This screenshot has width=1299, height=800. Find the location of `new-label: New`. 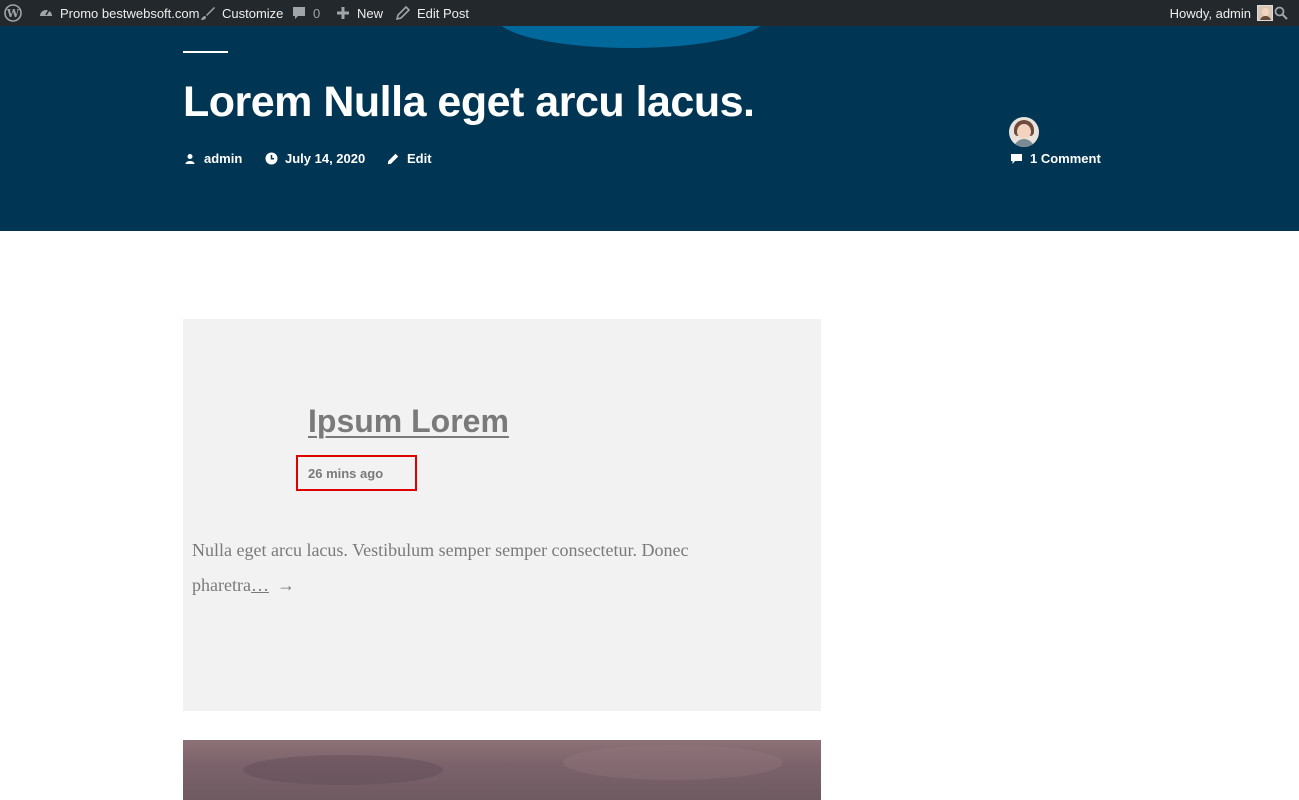

new-label: New is located at coordinates (370, 13).